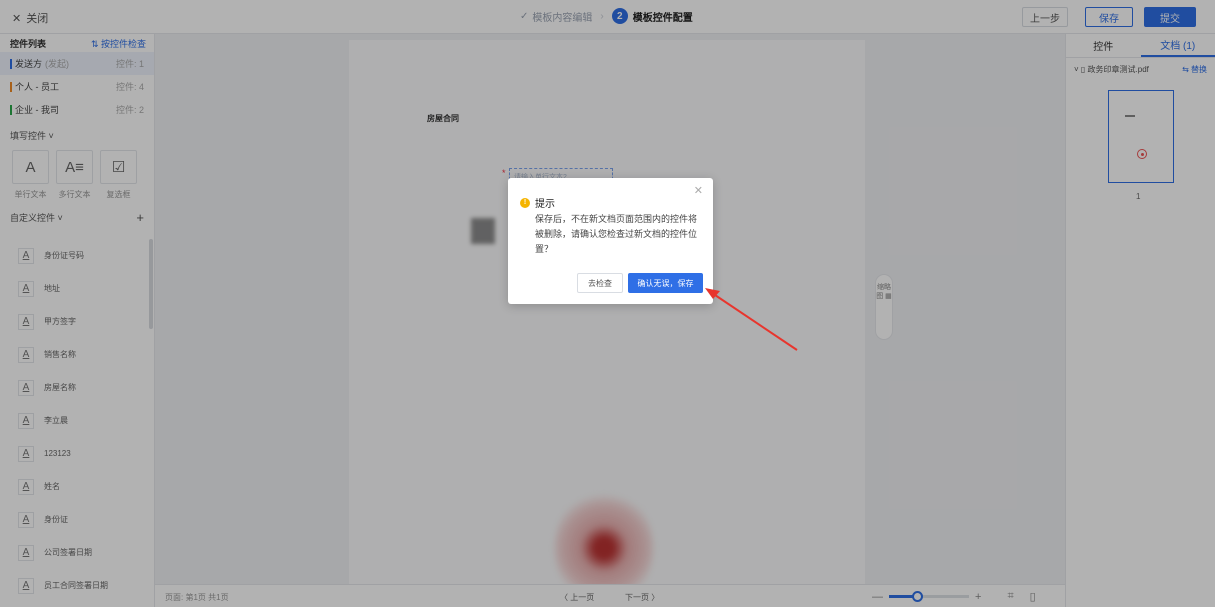 The image size is (1215, 607). I want to click on dialog-header: ! 提示, so click(537, 202).